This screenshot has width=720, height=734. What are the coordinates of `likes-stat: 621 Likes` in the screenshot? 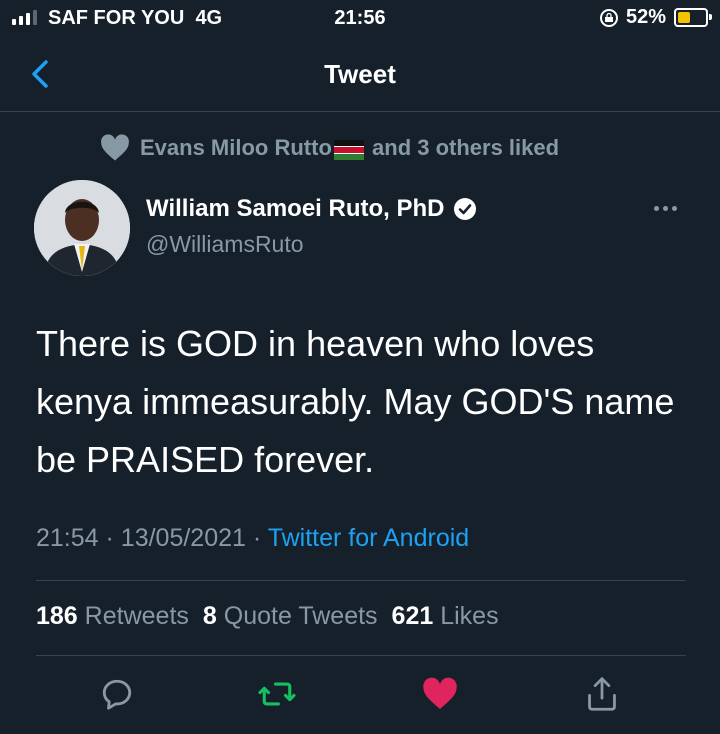 It's located at (445, 616).